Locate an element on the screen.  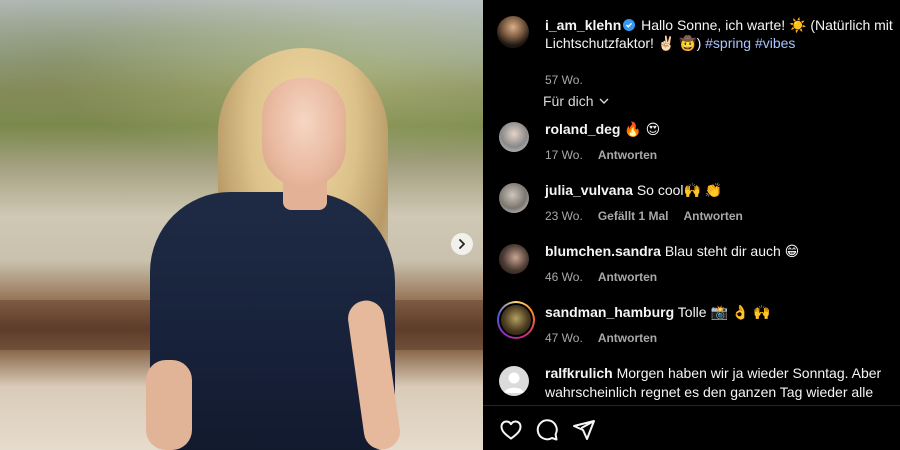
comment-meta: 23 Wo. Gefällt 1 Mal Antworten is located at coordinates (644, 216).